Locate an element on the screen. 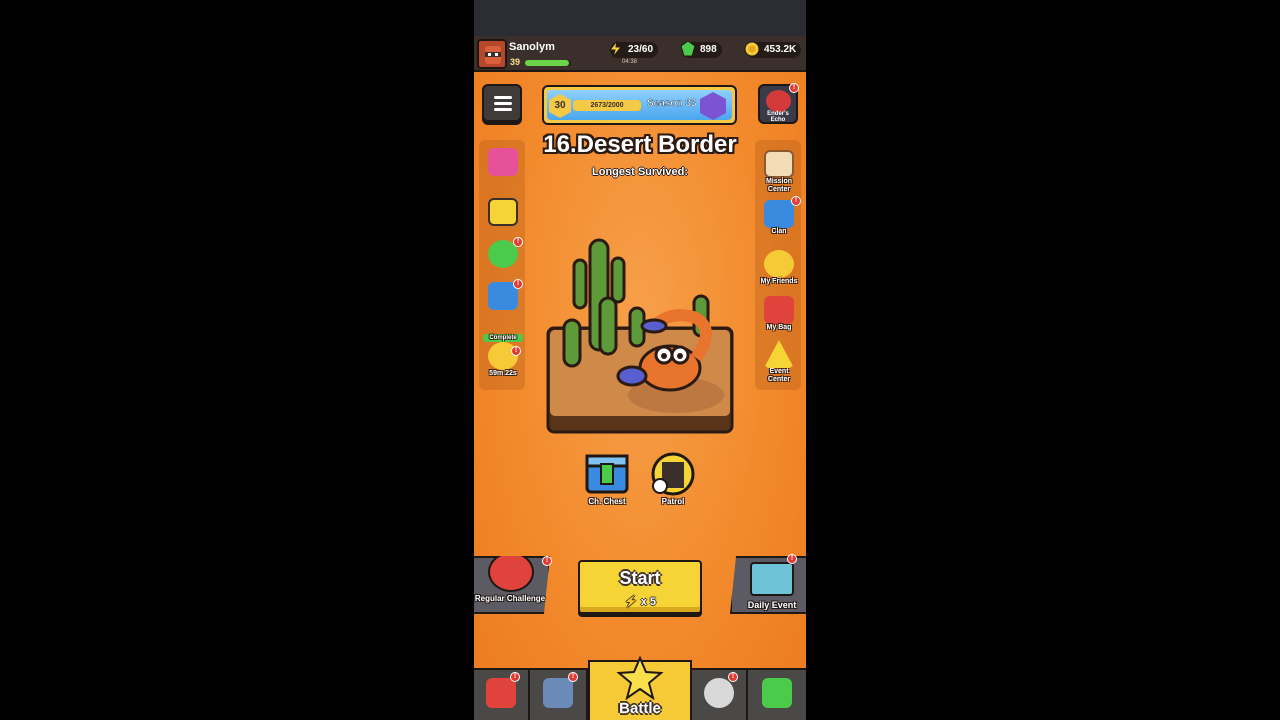 The image size is (1280, 720). mission-center-button: Mission Center is located at coordinates (779, 172).